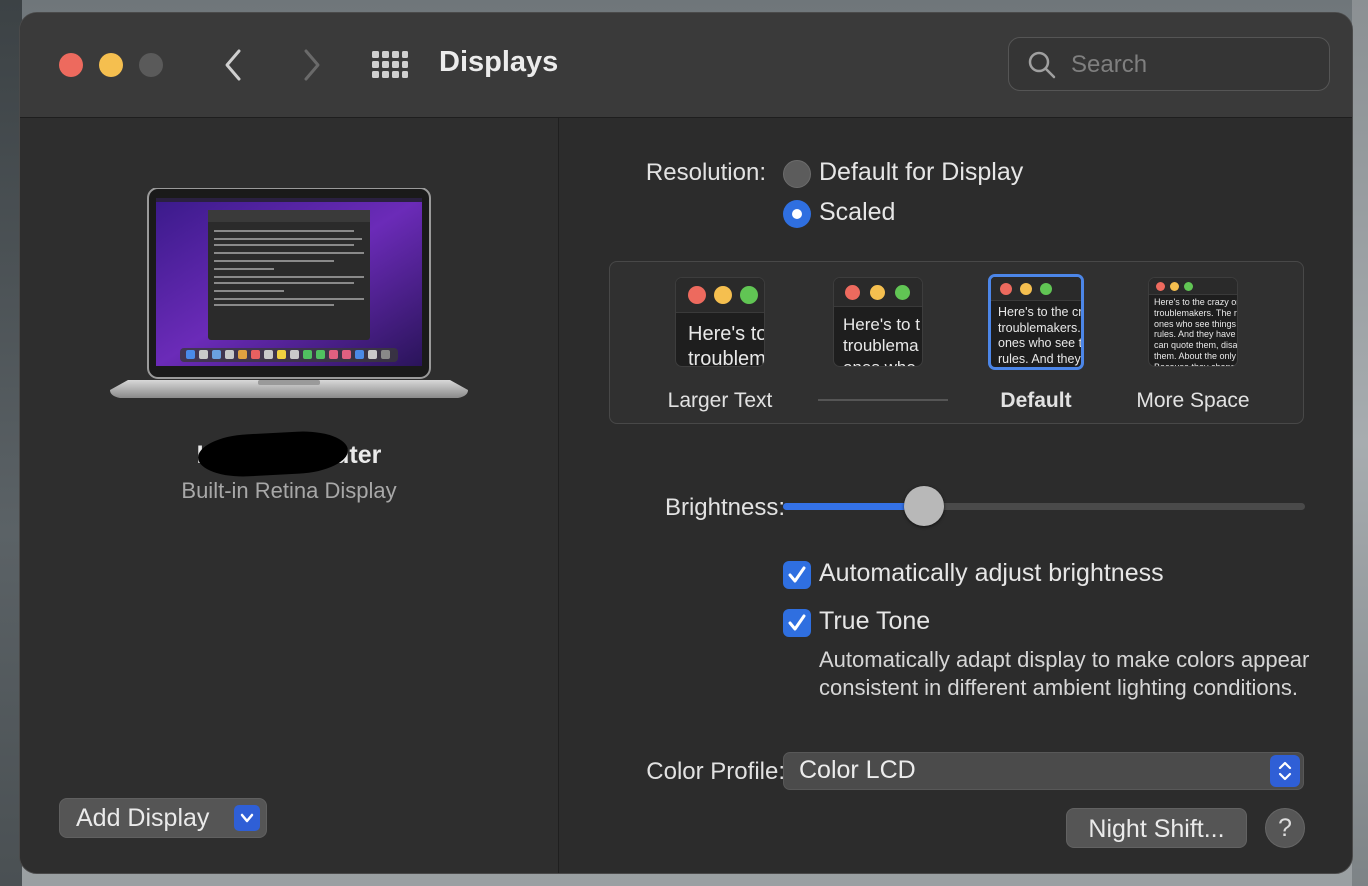  I want to click on color-profile-label: Color Profile:, so click(715, 771).